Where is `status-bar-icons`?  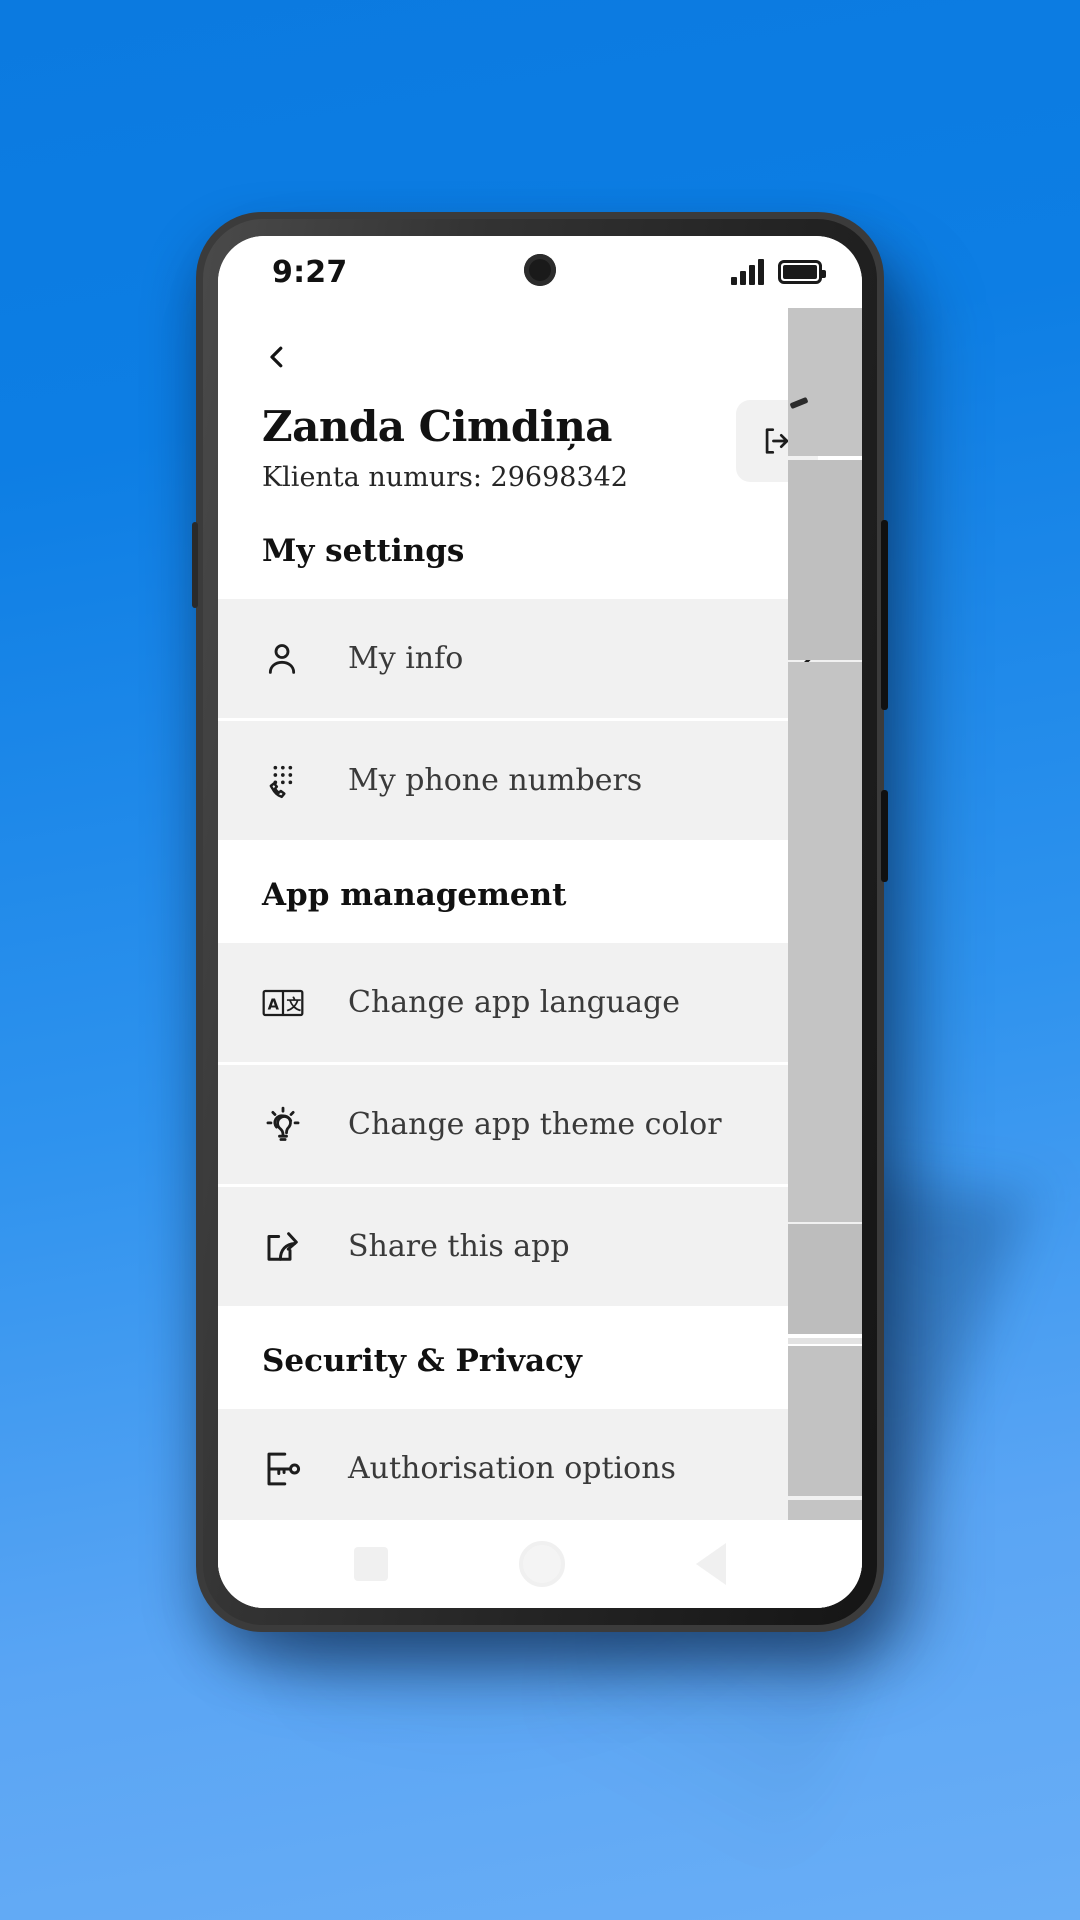
status-bar-icons is located at coordinates (778, 272).